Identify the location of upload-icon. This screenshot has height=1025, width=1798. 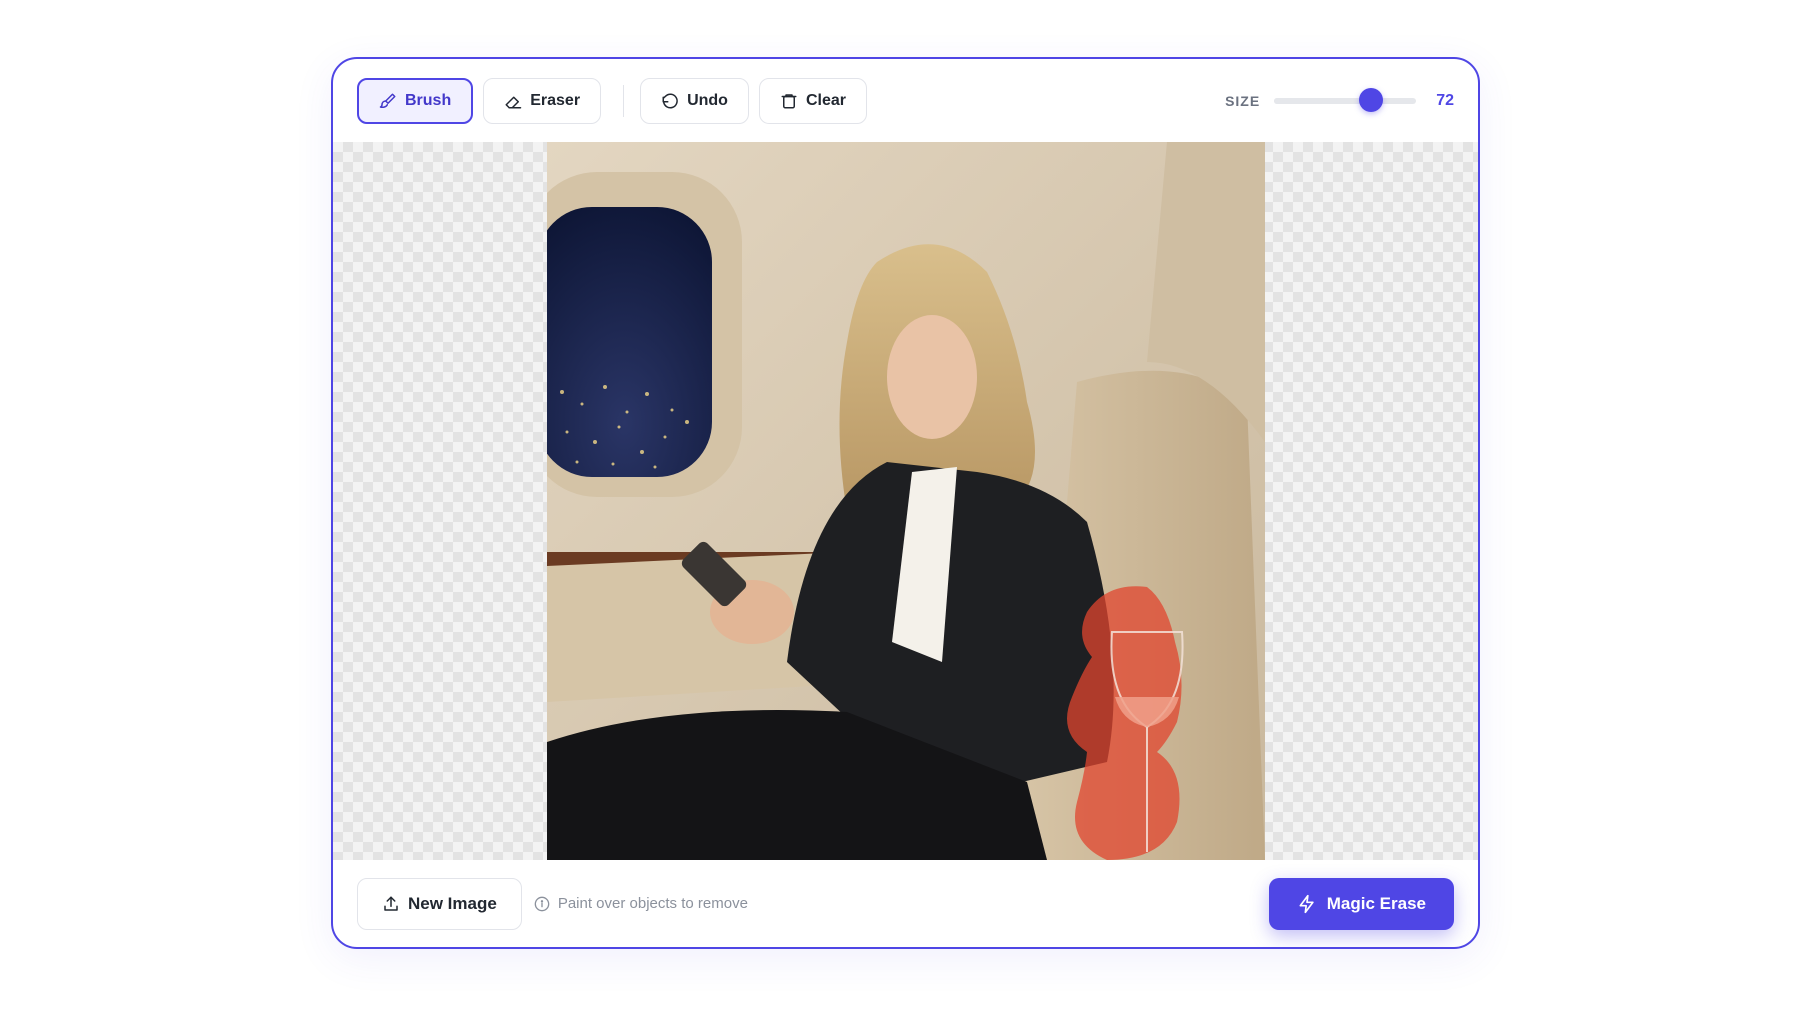
(391, 903).